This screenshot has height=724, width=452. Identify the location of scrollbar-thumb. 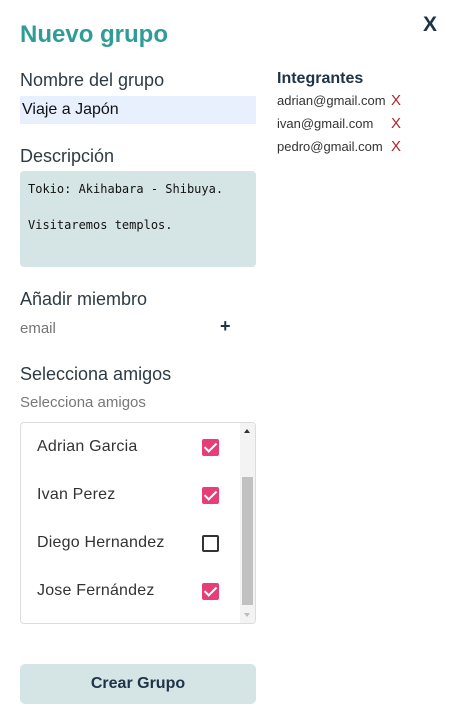
(247, 541).